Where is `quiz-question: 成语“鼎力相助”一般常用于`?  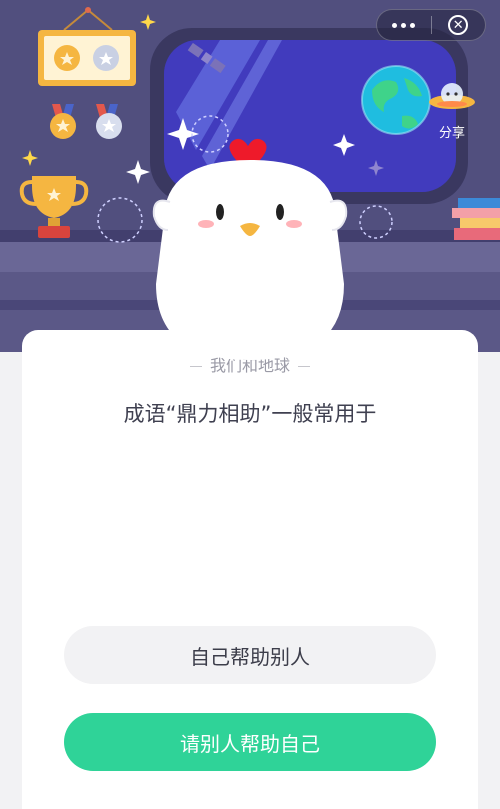 quiz-question: 成语“鼎力相助”一般常用于 is located at coordinates (250, 414).